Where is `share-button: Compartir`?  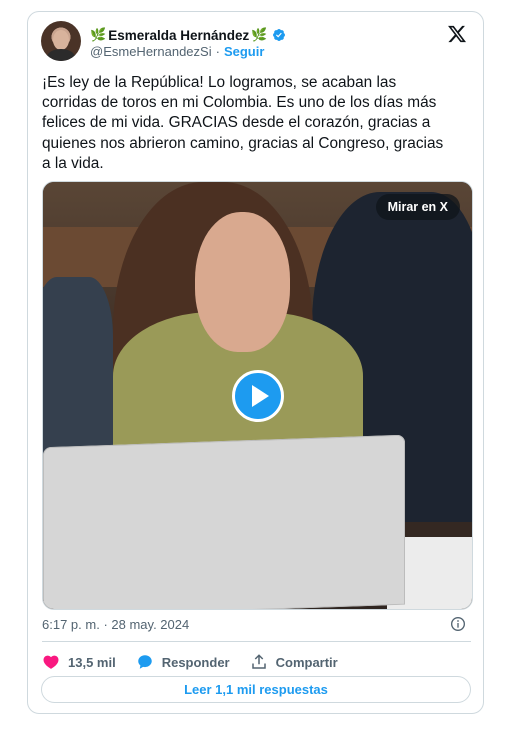 share-button: Compartir is located at coordinates (294, 662).